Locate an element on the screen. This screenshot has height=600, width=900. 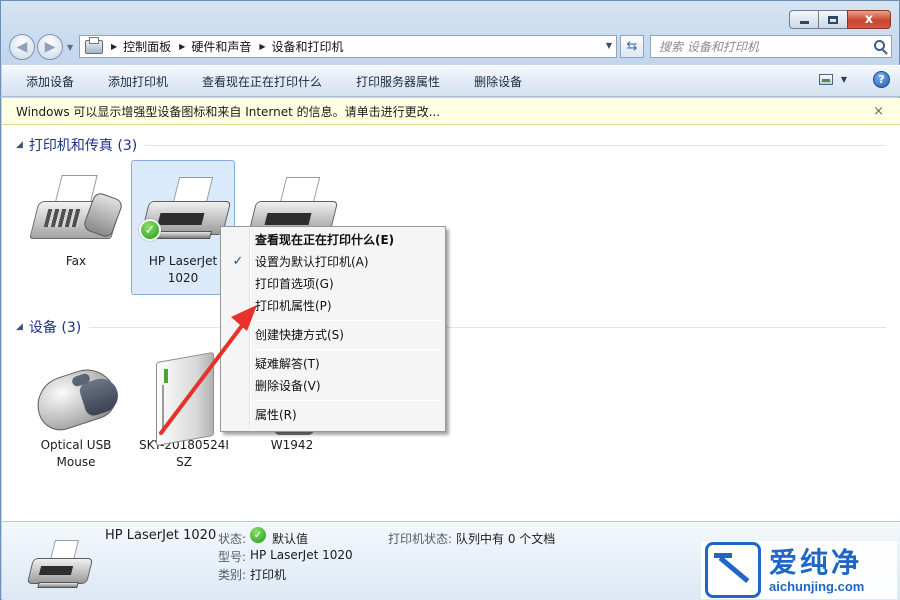
breadcrumb-control-panel: 控制面板 is located at coordinates (147, 46).